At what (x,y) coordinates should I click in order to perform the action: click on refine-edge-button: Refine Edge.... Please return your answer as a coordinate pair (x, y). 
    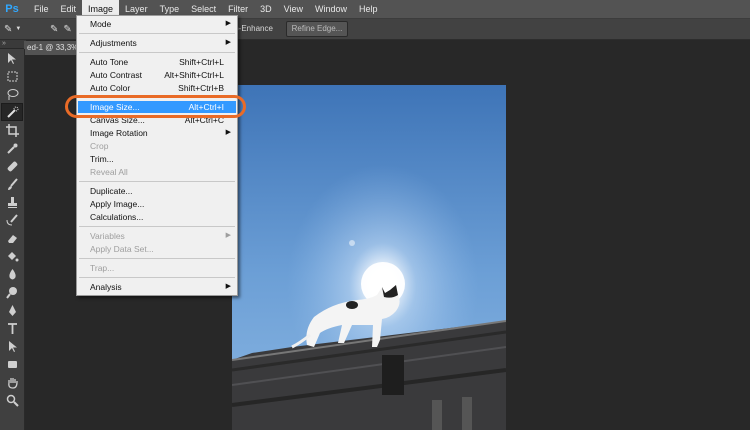
    Looking at the image, I should click on (317, 29).